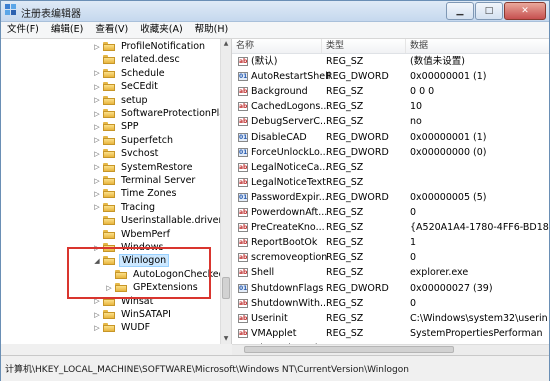  Describe the element at coordinates (152, 287) in the screenshot. I see `tree-node: ▷ GPExtensions` at that location.